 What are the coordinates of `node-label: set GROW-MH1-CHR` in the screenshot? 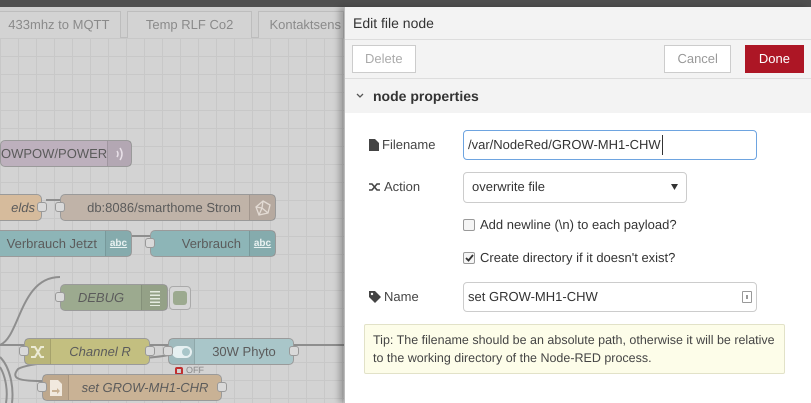 It's located at (145, 387).